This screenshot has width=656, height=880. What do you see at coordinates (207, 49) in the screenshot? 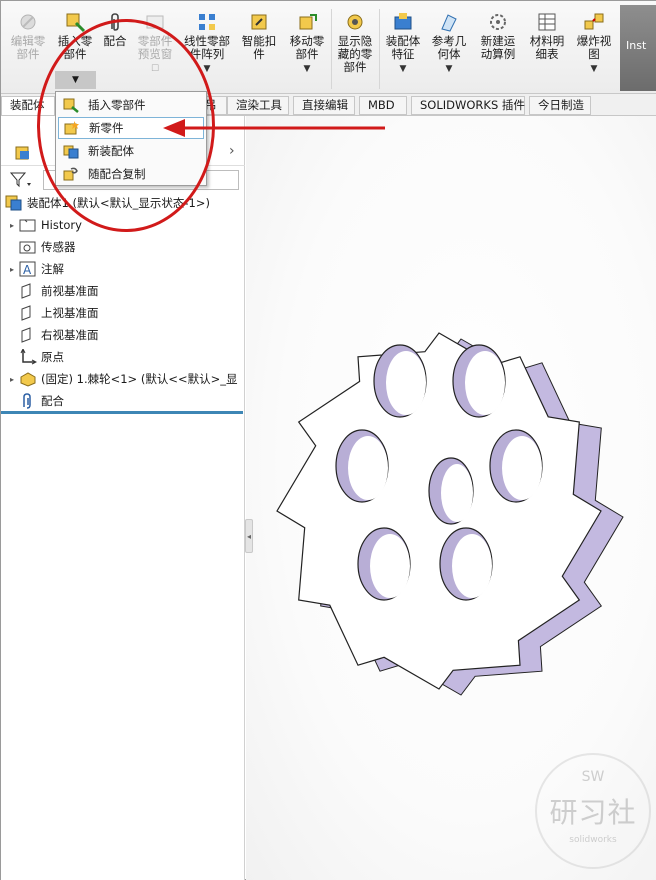
I see `linear-pattern-button: 线性零部 件阵列 ▼` at bounding box center [207, 49].